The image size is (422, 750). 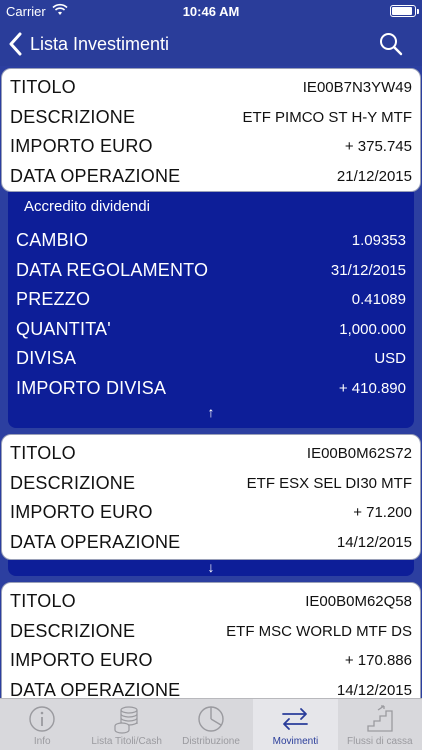 What do you see at coordinates (368, 270) in the screenshot?
I see `detail-value: 31/12/2015` at bounding box center [368, 270].